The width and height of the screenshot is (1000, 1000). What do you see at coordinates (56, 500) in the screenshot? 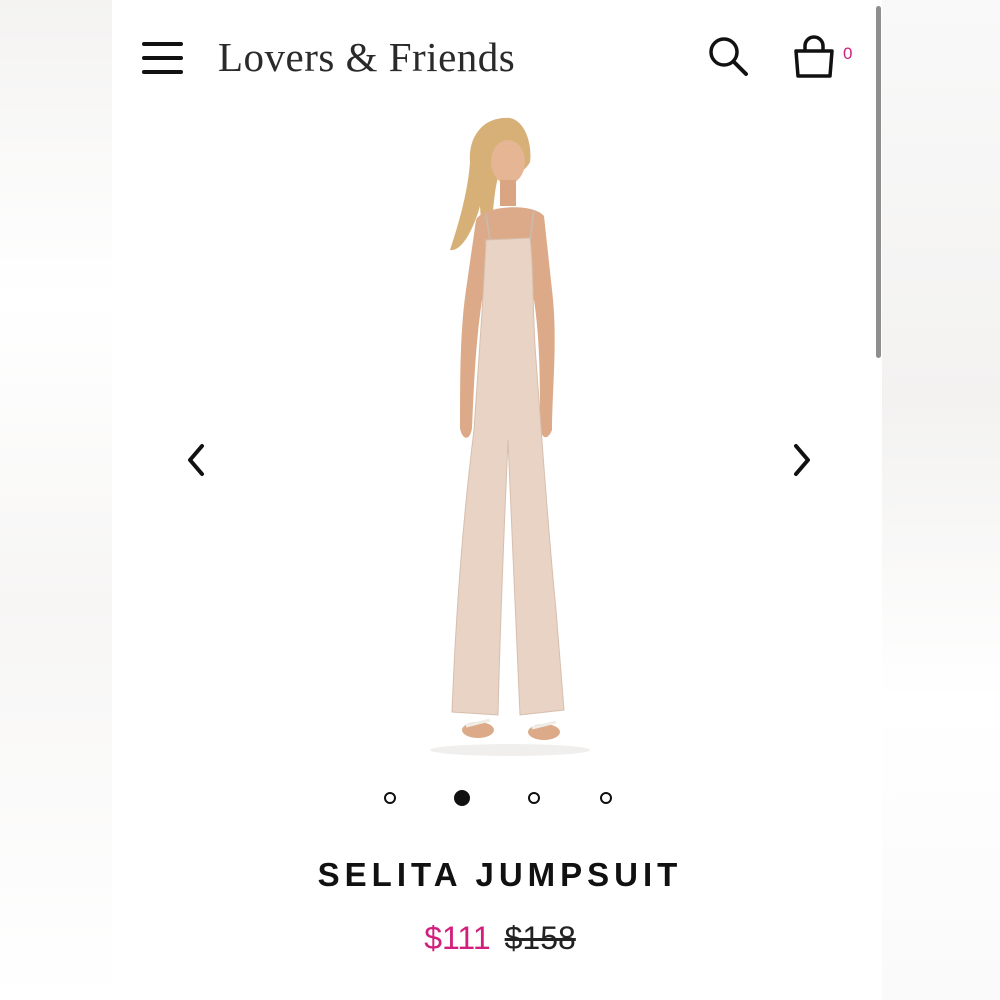
I see `background-blur-left` at bounding box center [56, 500].